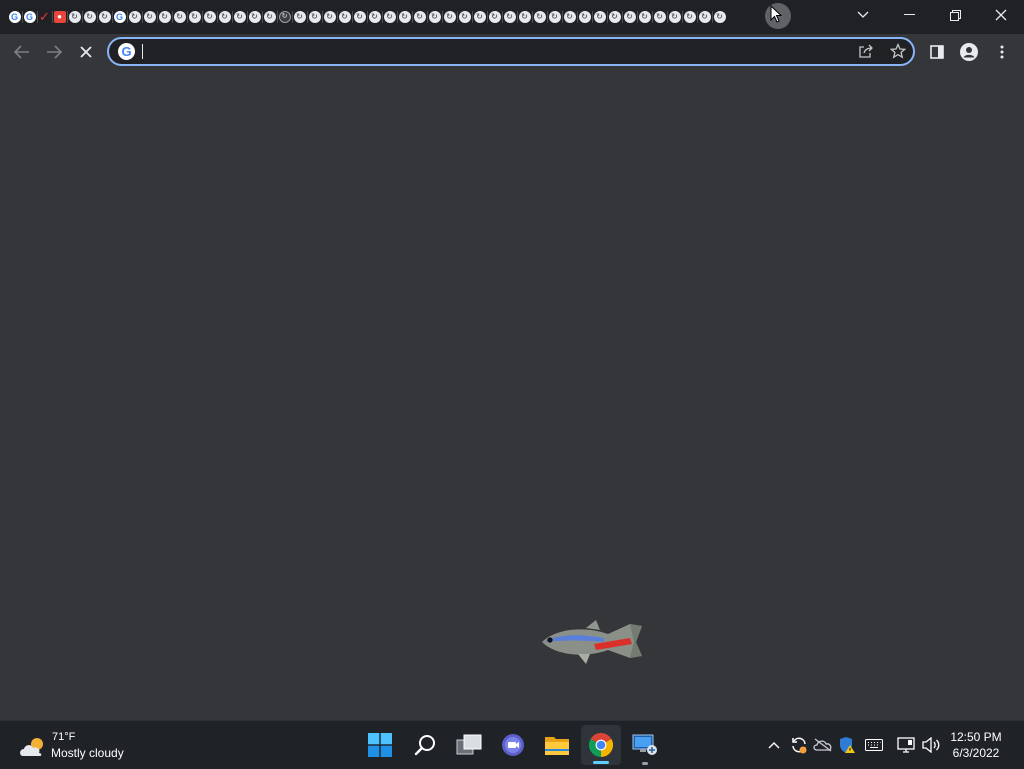 The image size is (1024, 769). I want to click on chevron-up-icon, so click(774, 745).